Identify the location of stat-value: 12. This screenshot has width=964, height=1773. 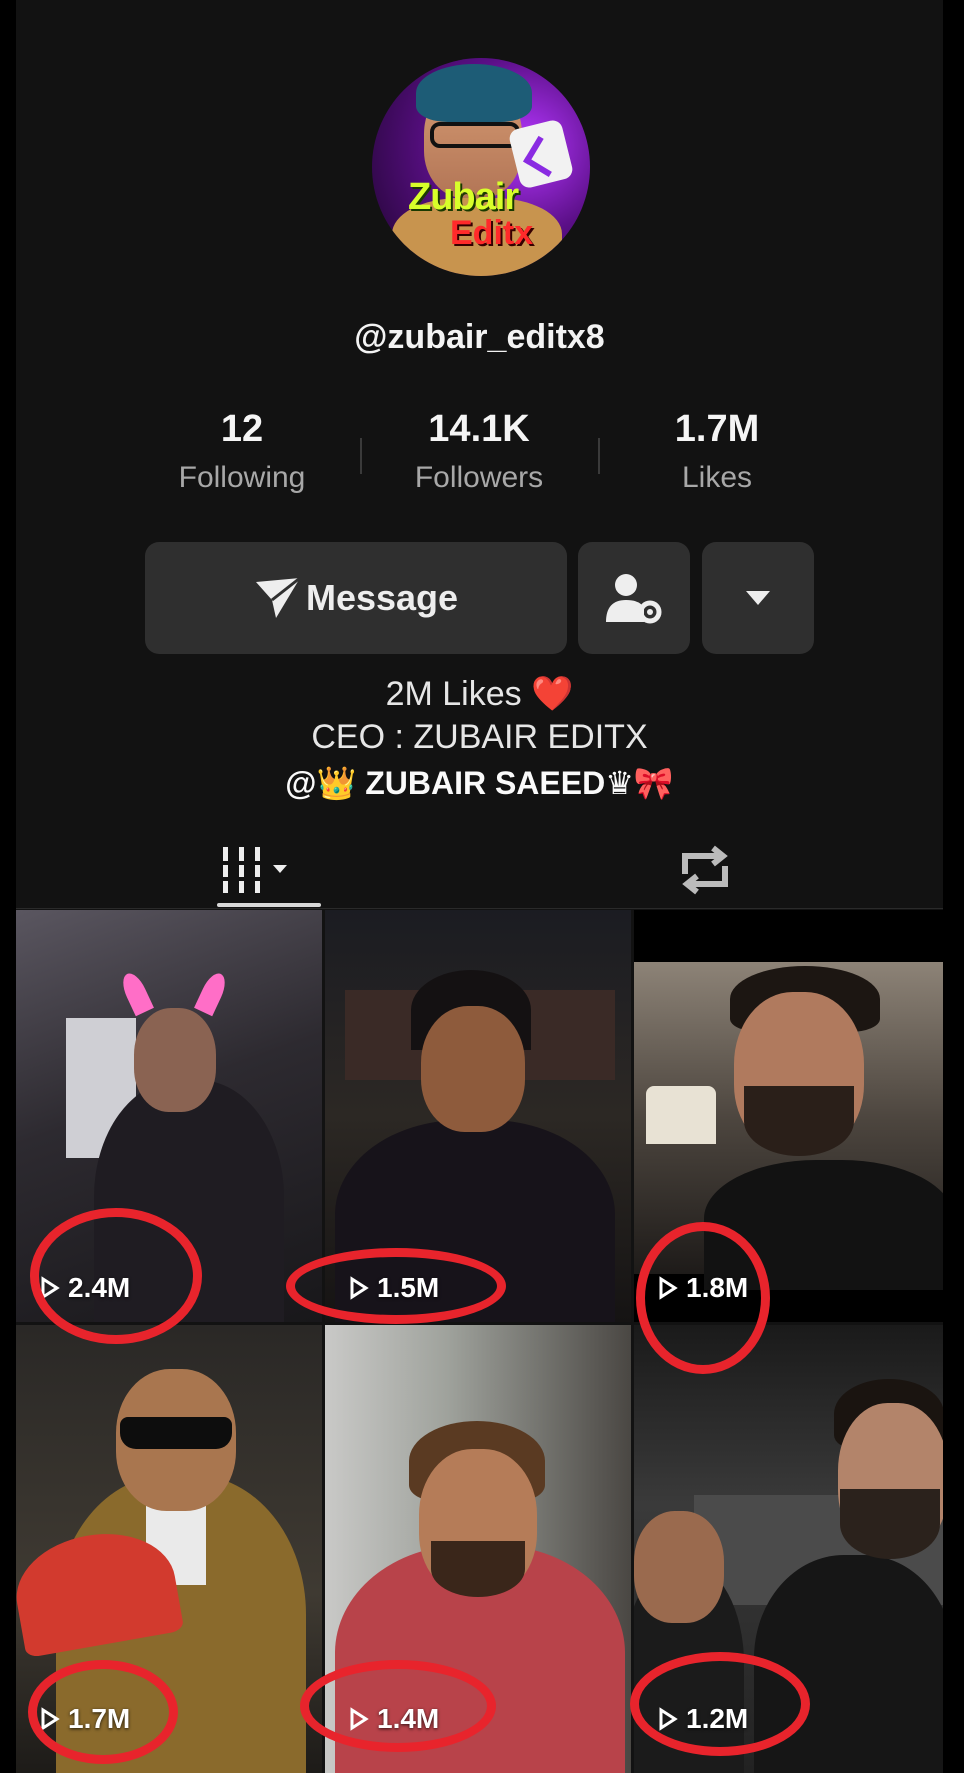
(242, 429).